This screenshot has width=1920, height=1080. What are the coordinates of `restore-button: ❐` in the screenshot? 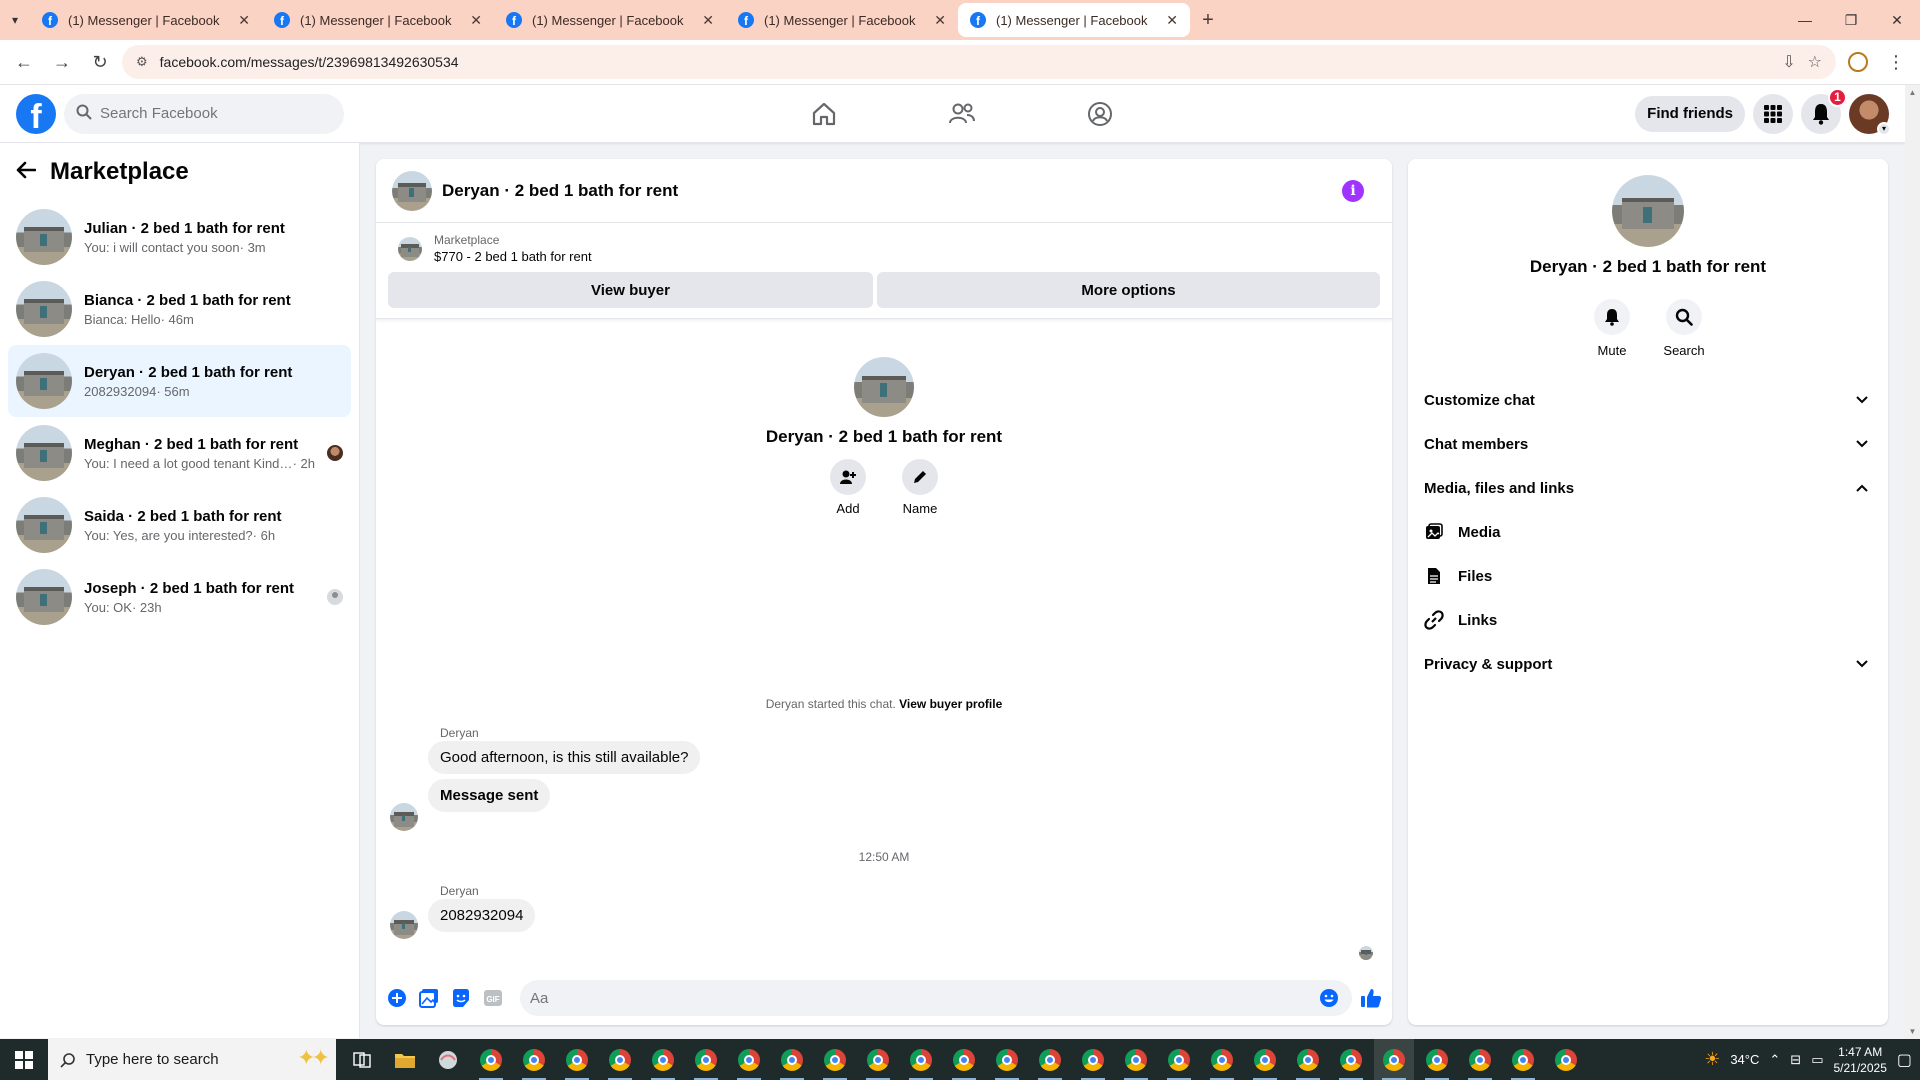 It's located at (1851, 20).